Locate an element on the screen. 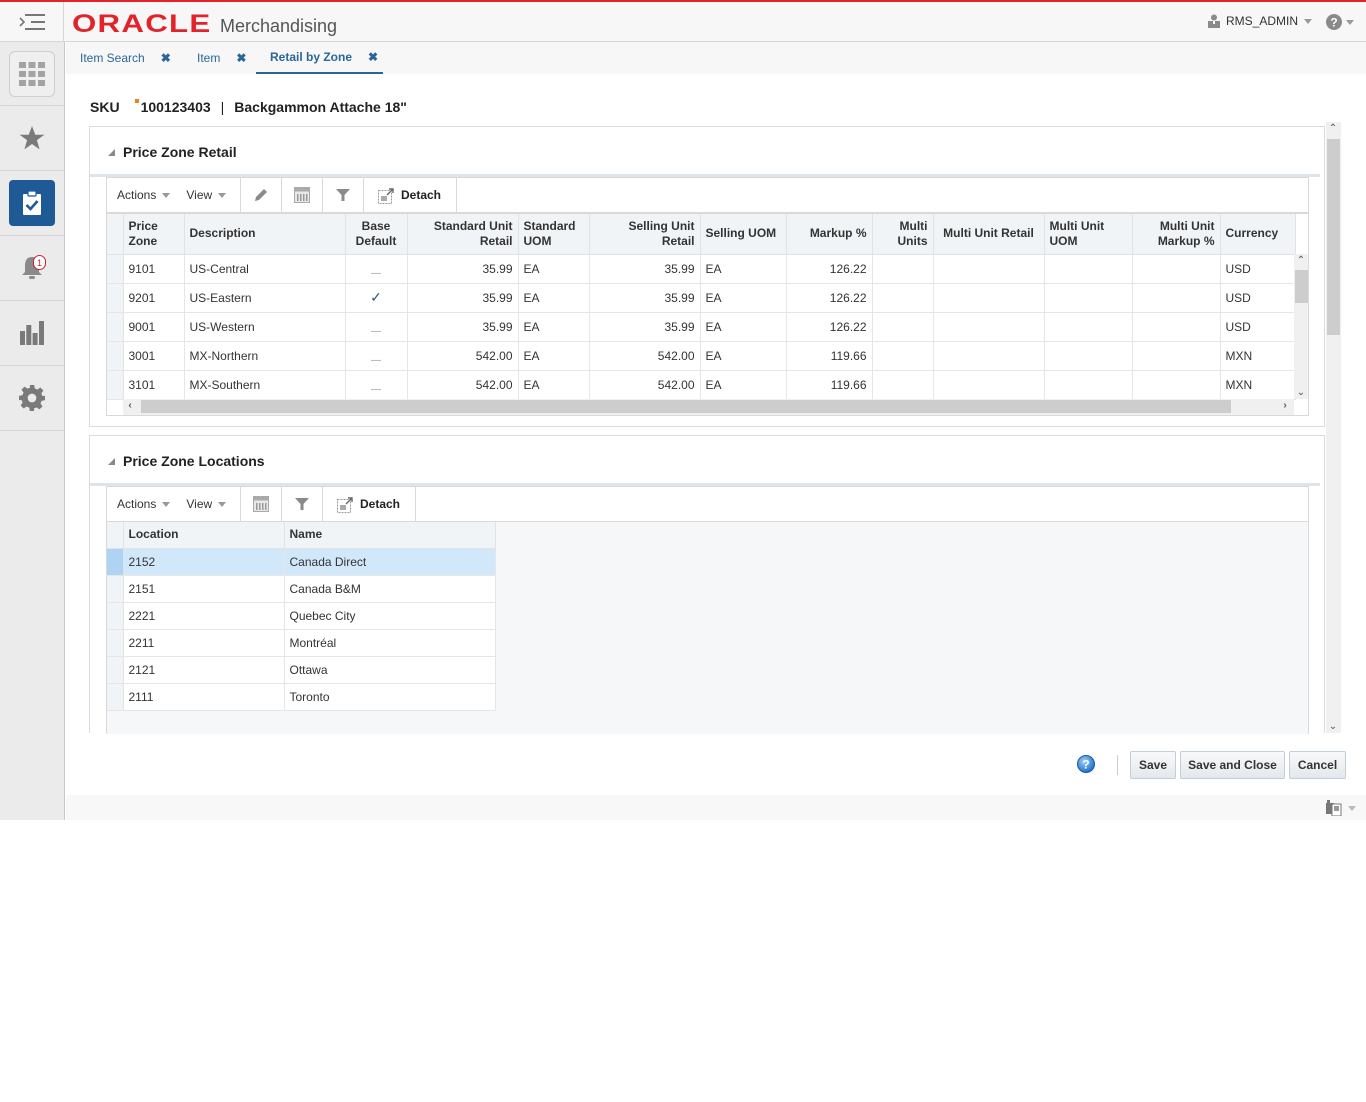 Image resolution: width=1366 pixels, height=1102 pixels. tab-item: Item ✖ is located at coordinates (221, 58).